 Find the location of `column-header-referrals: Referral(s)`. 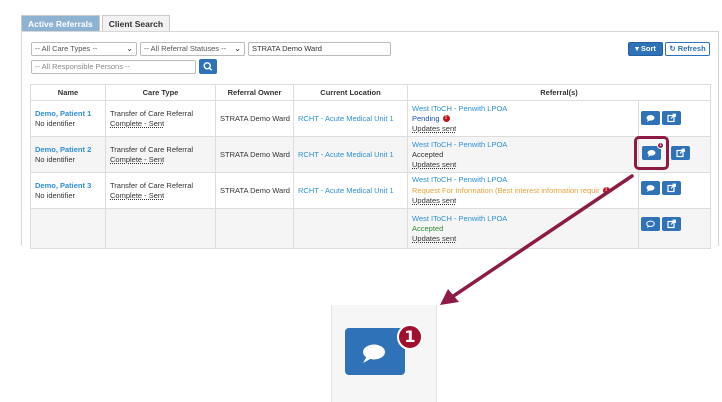

column-header-referrals: Referral(s) is located at coordinates (559, 92).